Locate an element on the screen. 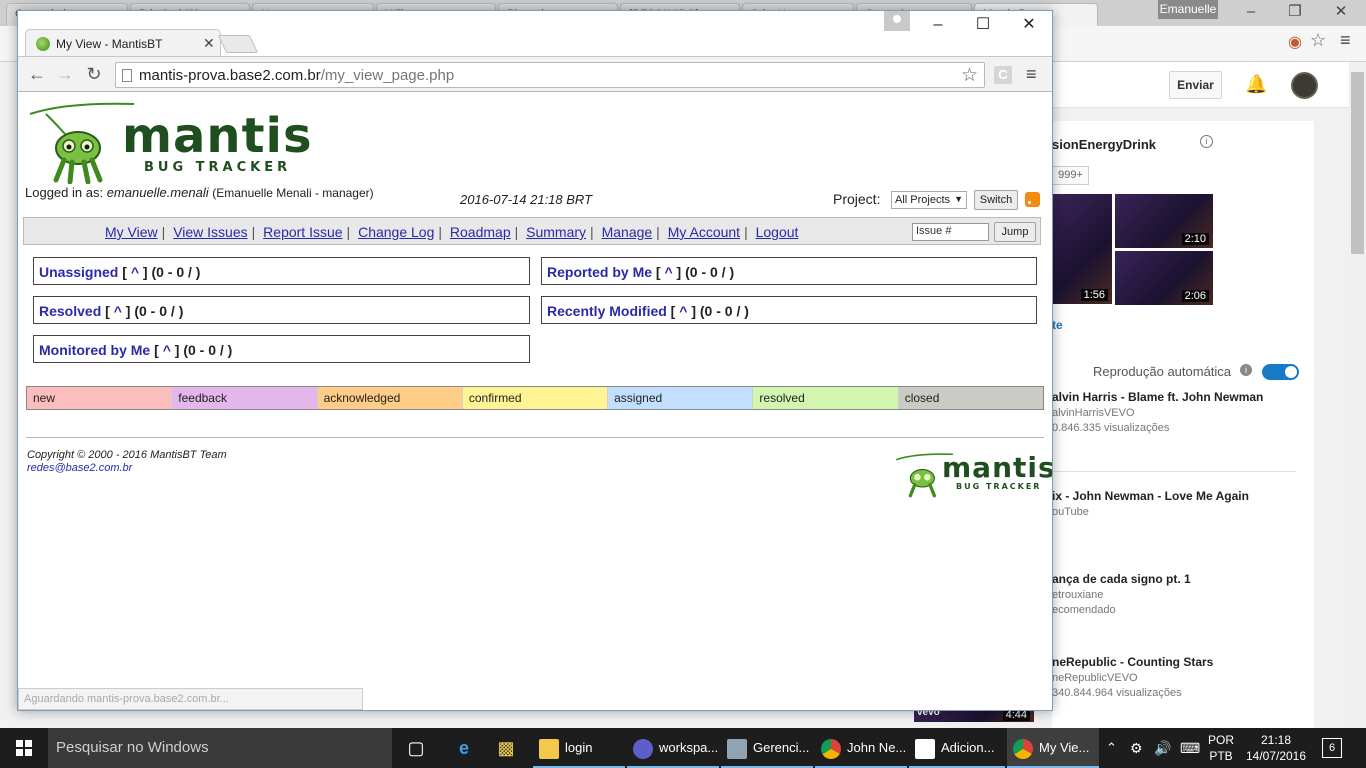  video-title: neRepublic - Counting Stars is located at coordinates (1177, 662).